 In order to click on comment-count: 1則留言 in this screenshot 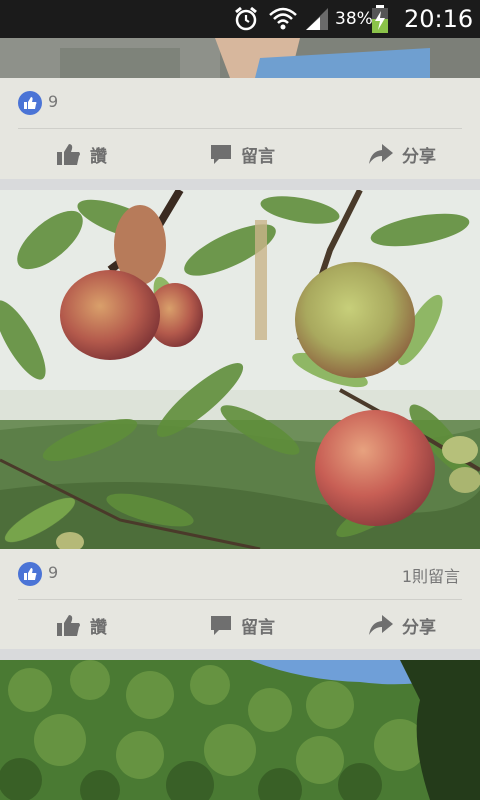, I will do `click(431, 575)`.